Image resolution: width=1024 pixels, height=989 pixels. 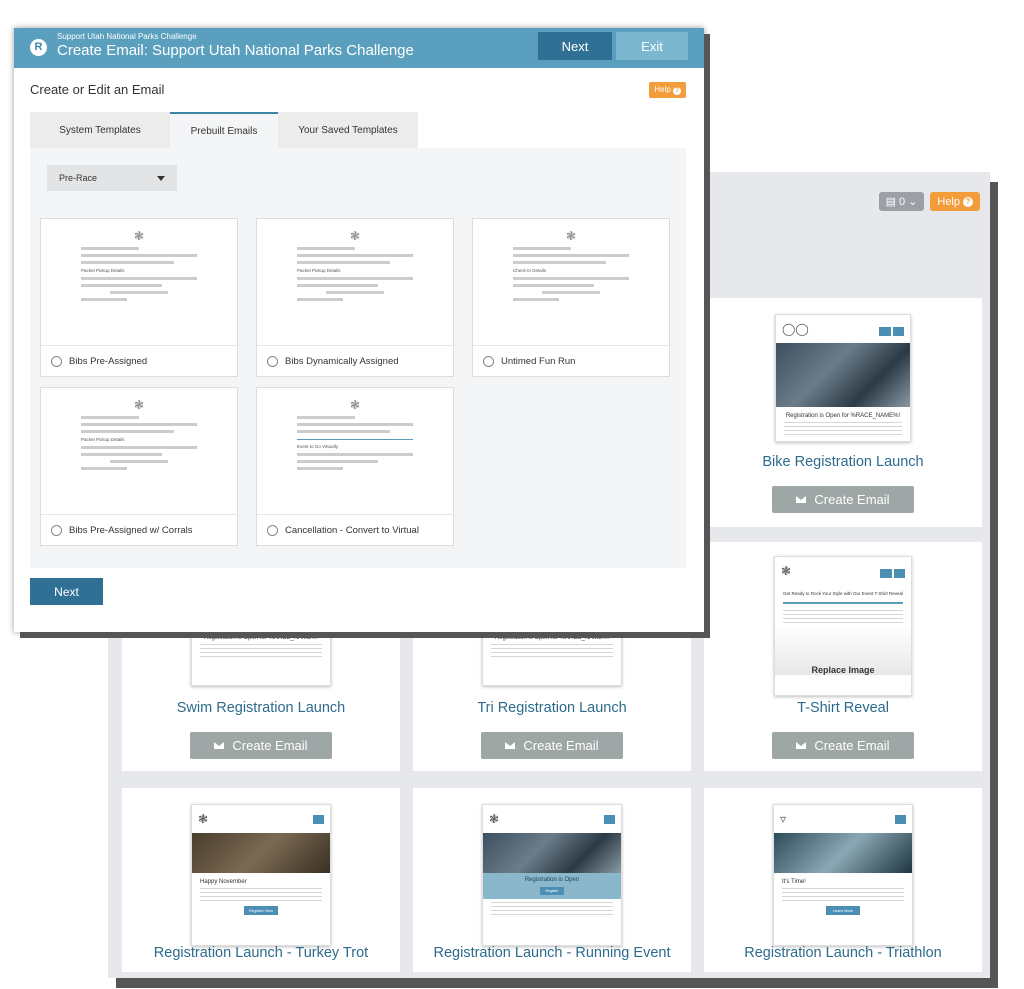 I want to click on chevron-down-icon: ⌄, so click(x=913, y=202).